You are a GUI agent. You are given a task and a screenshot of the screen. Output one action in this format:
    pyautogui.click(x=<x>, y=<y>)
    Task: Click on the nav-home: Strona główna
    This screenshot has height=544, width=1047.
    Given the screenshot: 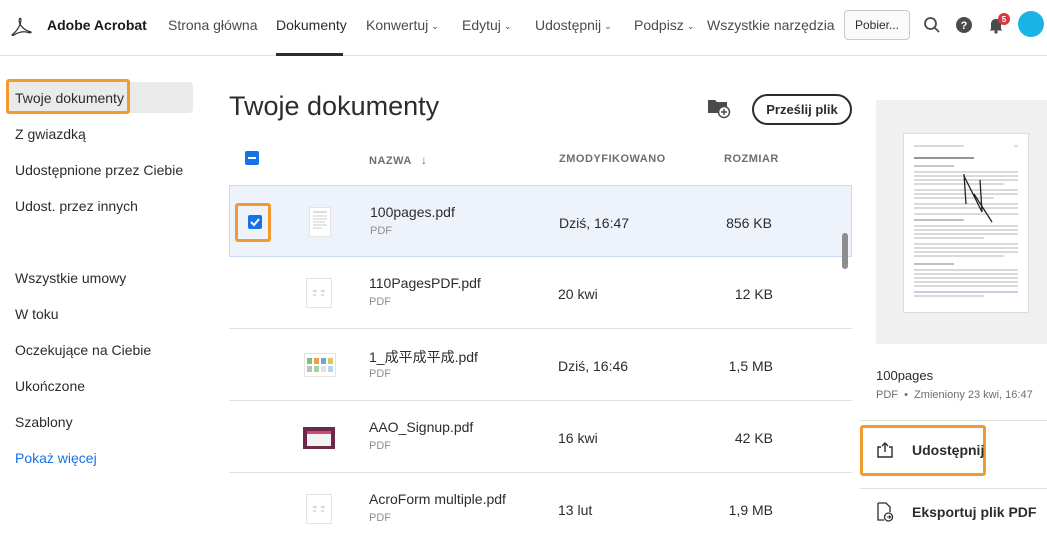 What is the action you would take?
    pyautogui.click(x=213, y=25)
    